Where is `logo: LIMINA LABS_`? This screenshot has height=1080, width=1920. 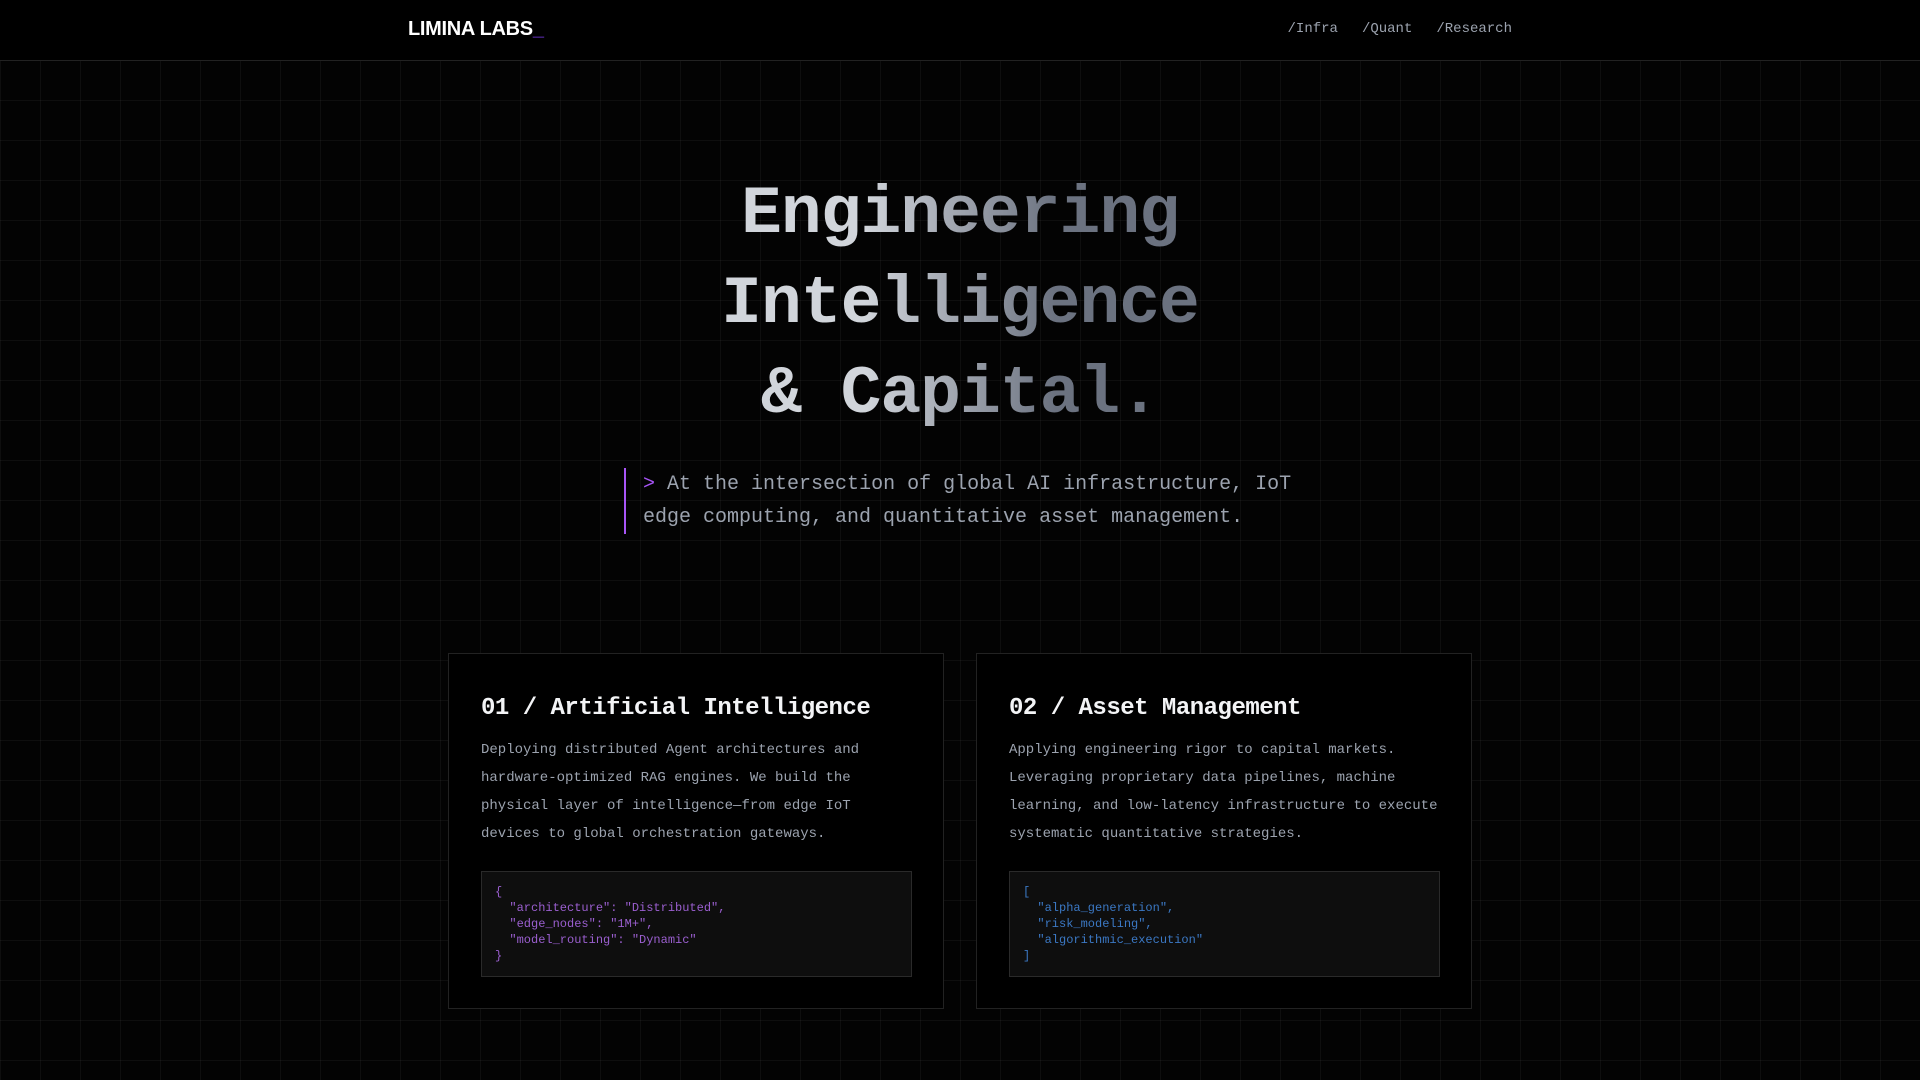
logo: LIMINA LABS_ is located at coordinates (476, 29).